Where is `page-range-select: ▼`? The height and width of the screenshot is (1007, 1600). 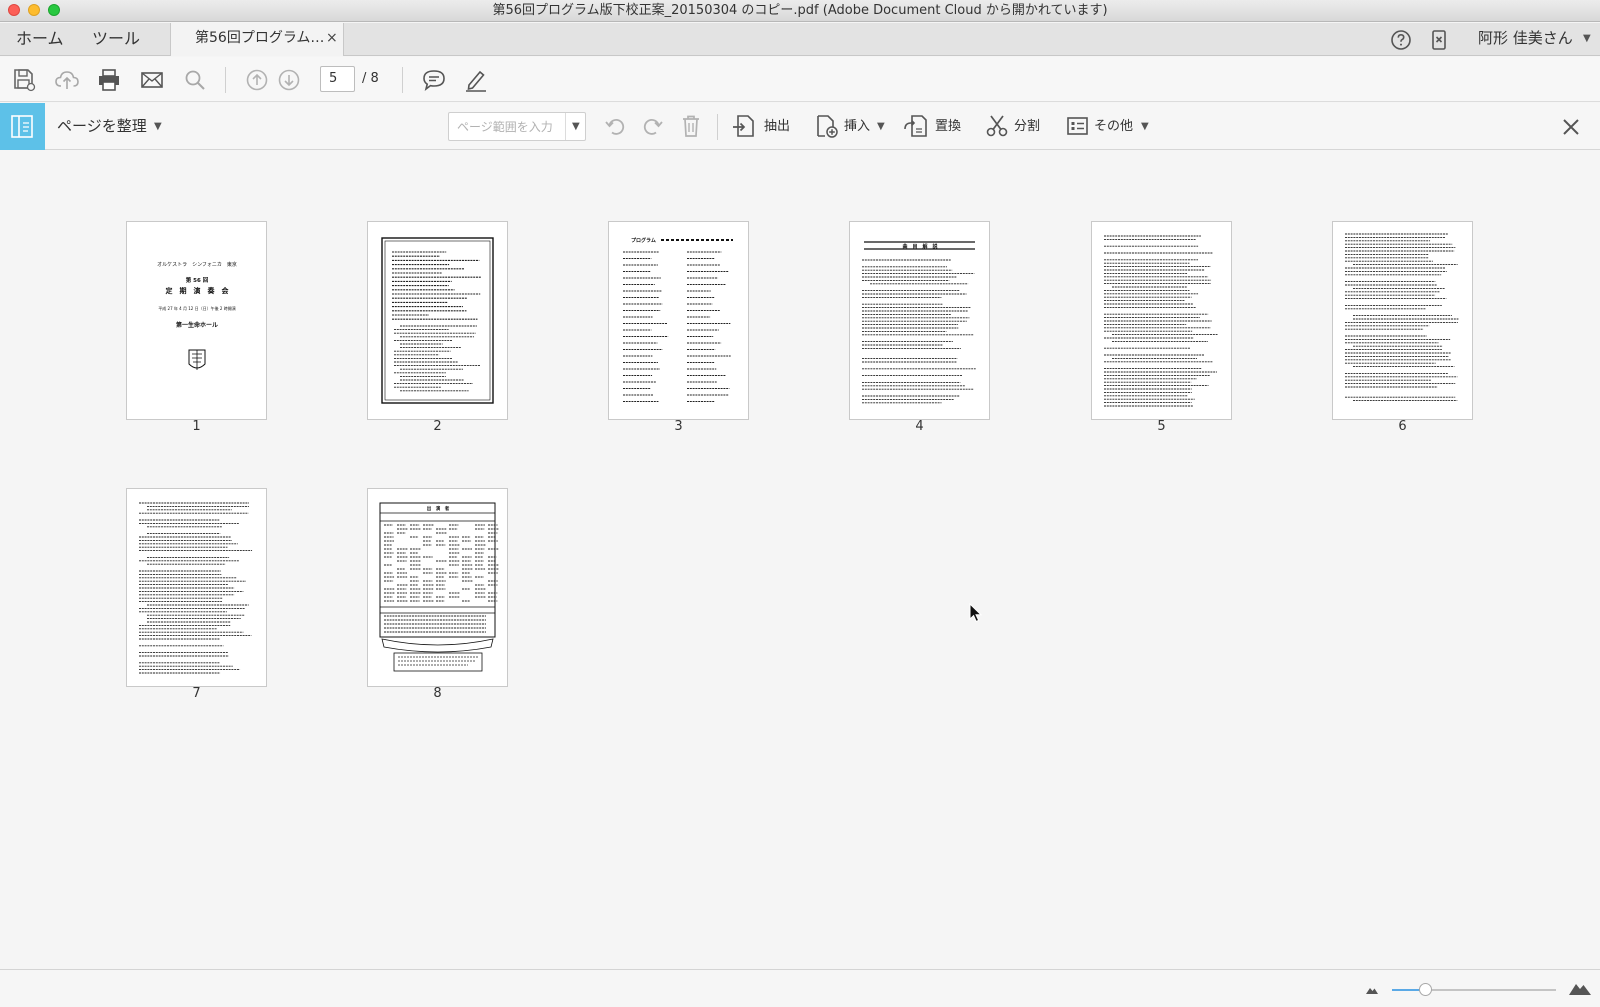
page-range-select: ▼ is located at coordinates (517, 126).